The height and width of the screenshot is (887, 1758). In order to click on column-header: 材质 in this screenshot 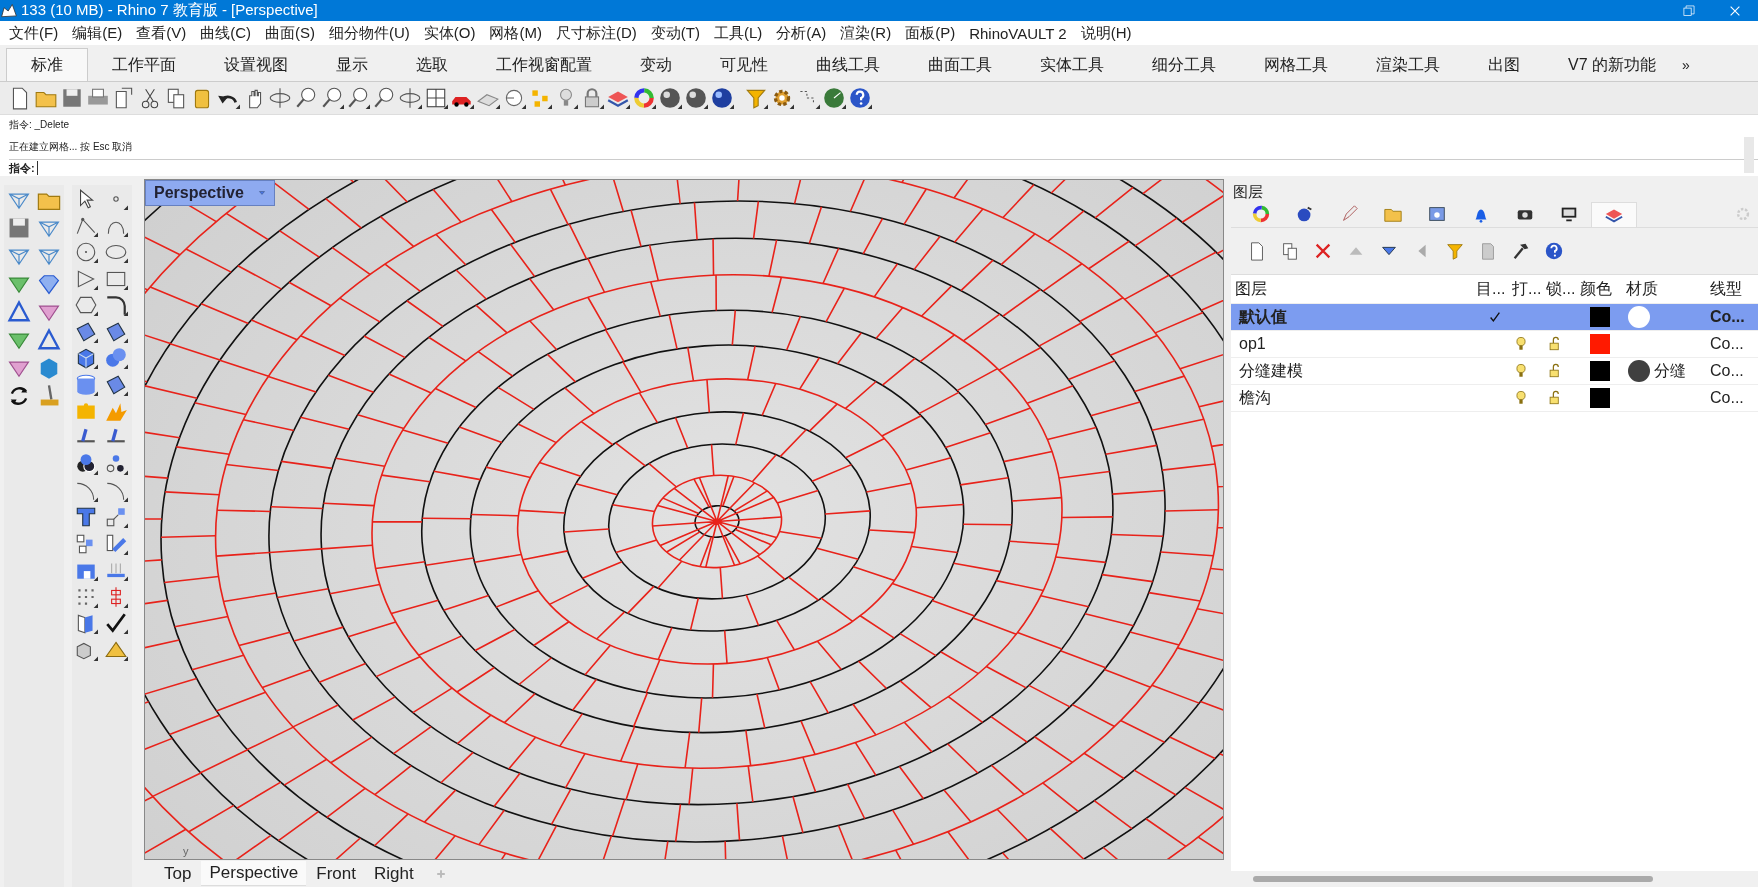, I will do `click(1664, 289)`.